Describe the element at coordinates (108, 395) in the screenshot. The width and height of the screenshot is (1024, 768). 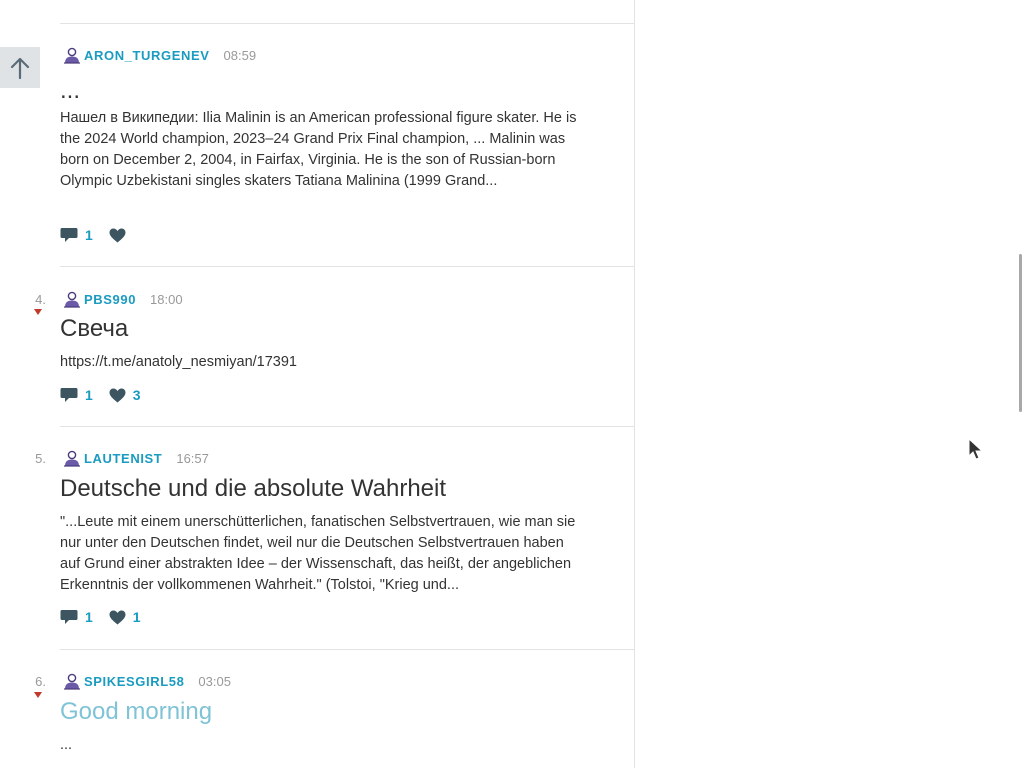
I see `post-actions: 1 3` at that location.